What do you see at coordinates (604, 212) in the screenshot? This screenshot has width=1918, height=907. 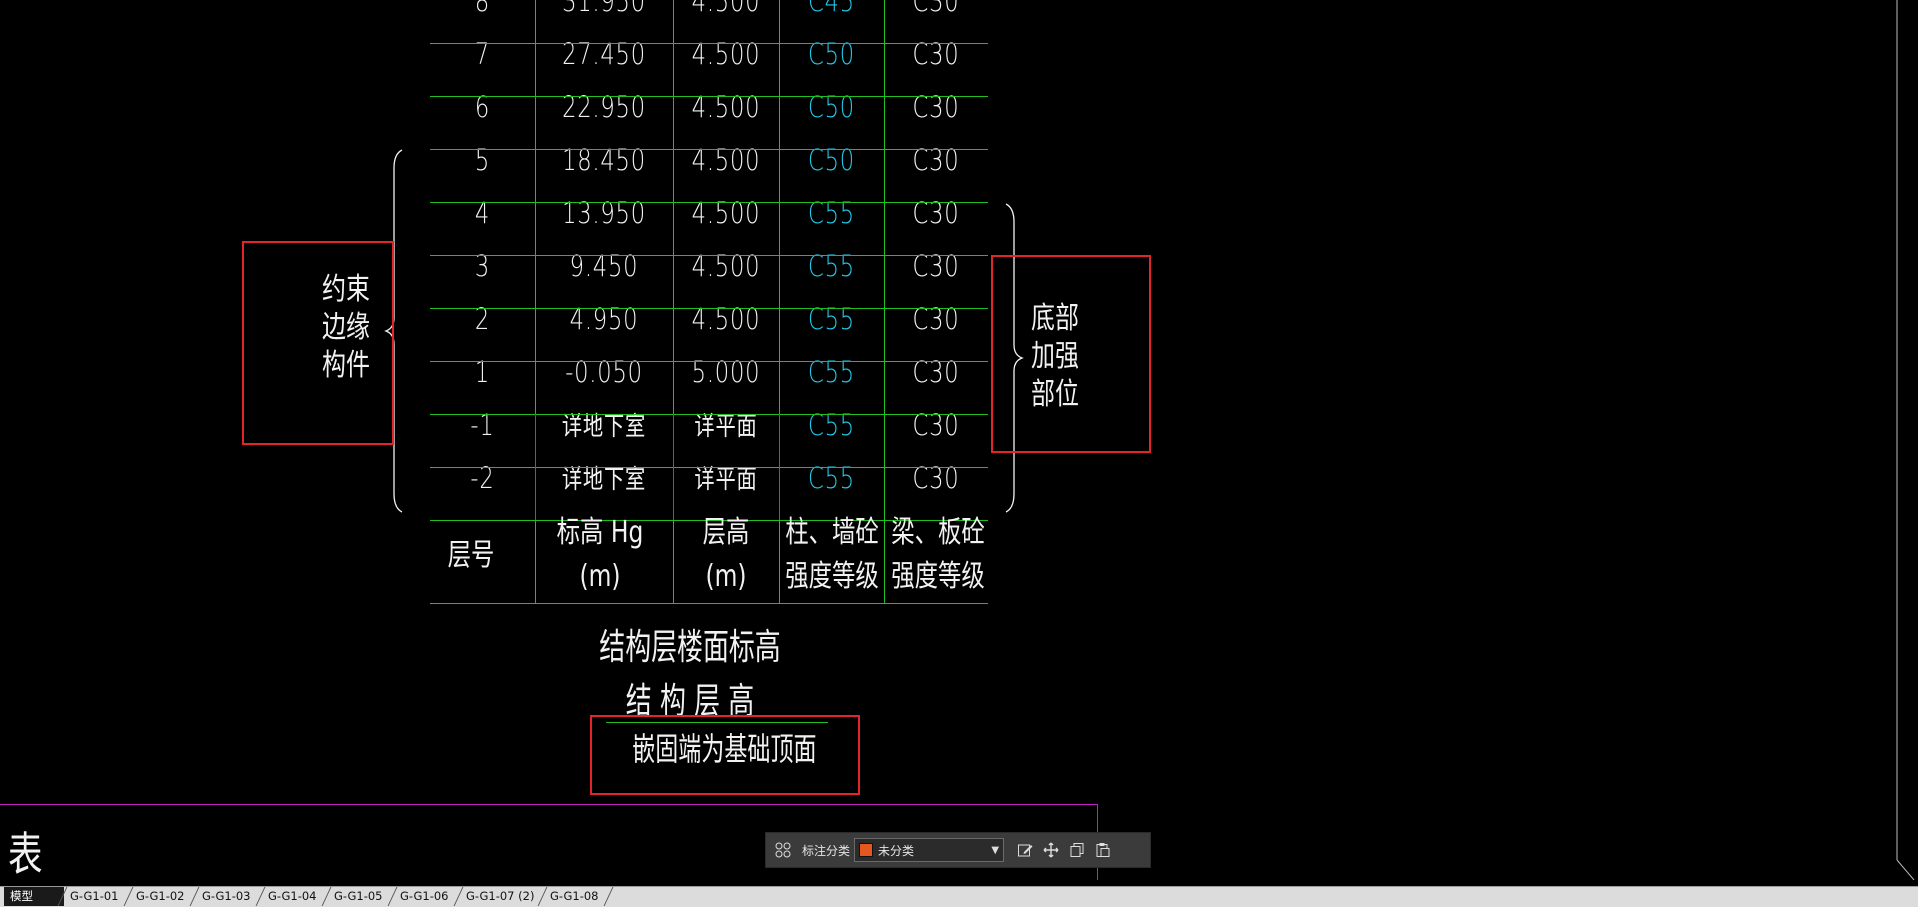 I see `cell-elevation: 13.950` at bounding box center [604, 212].